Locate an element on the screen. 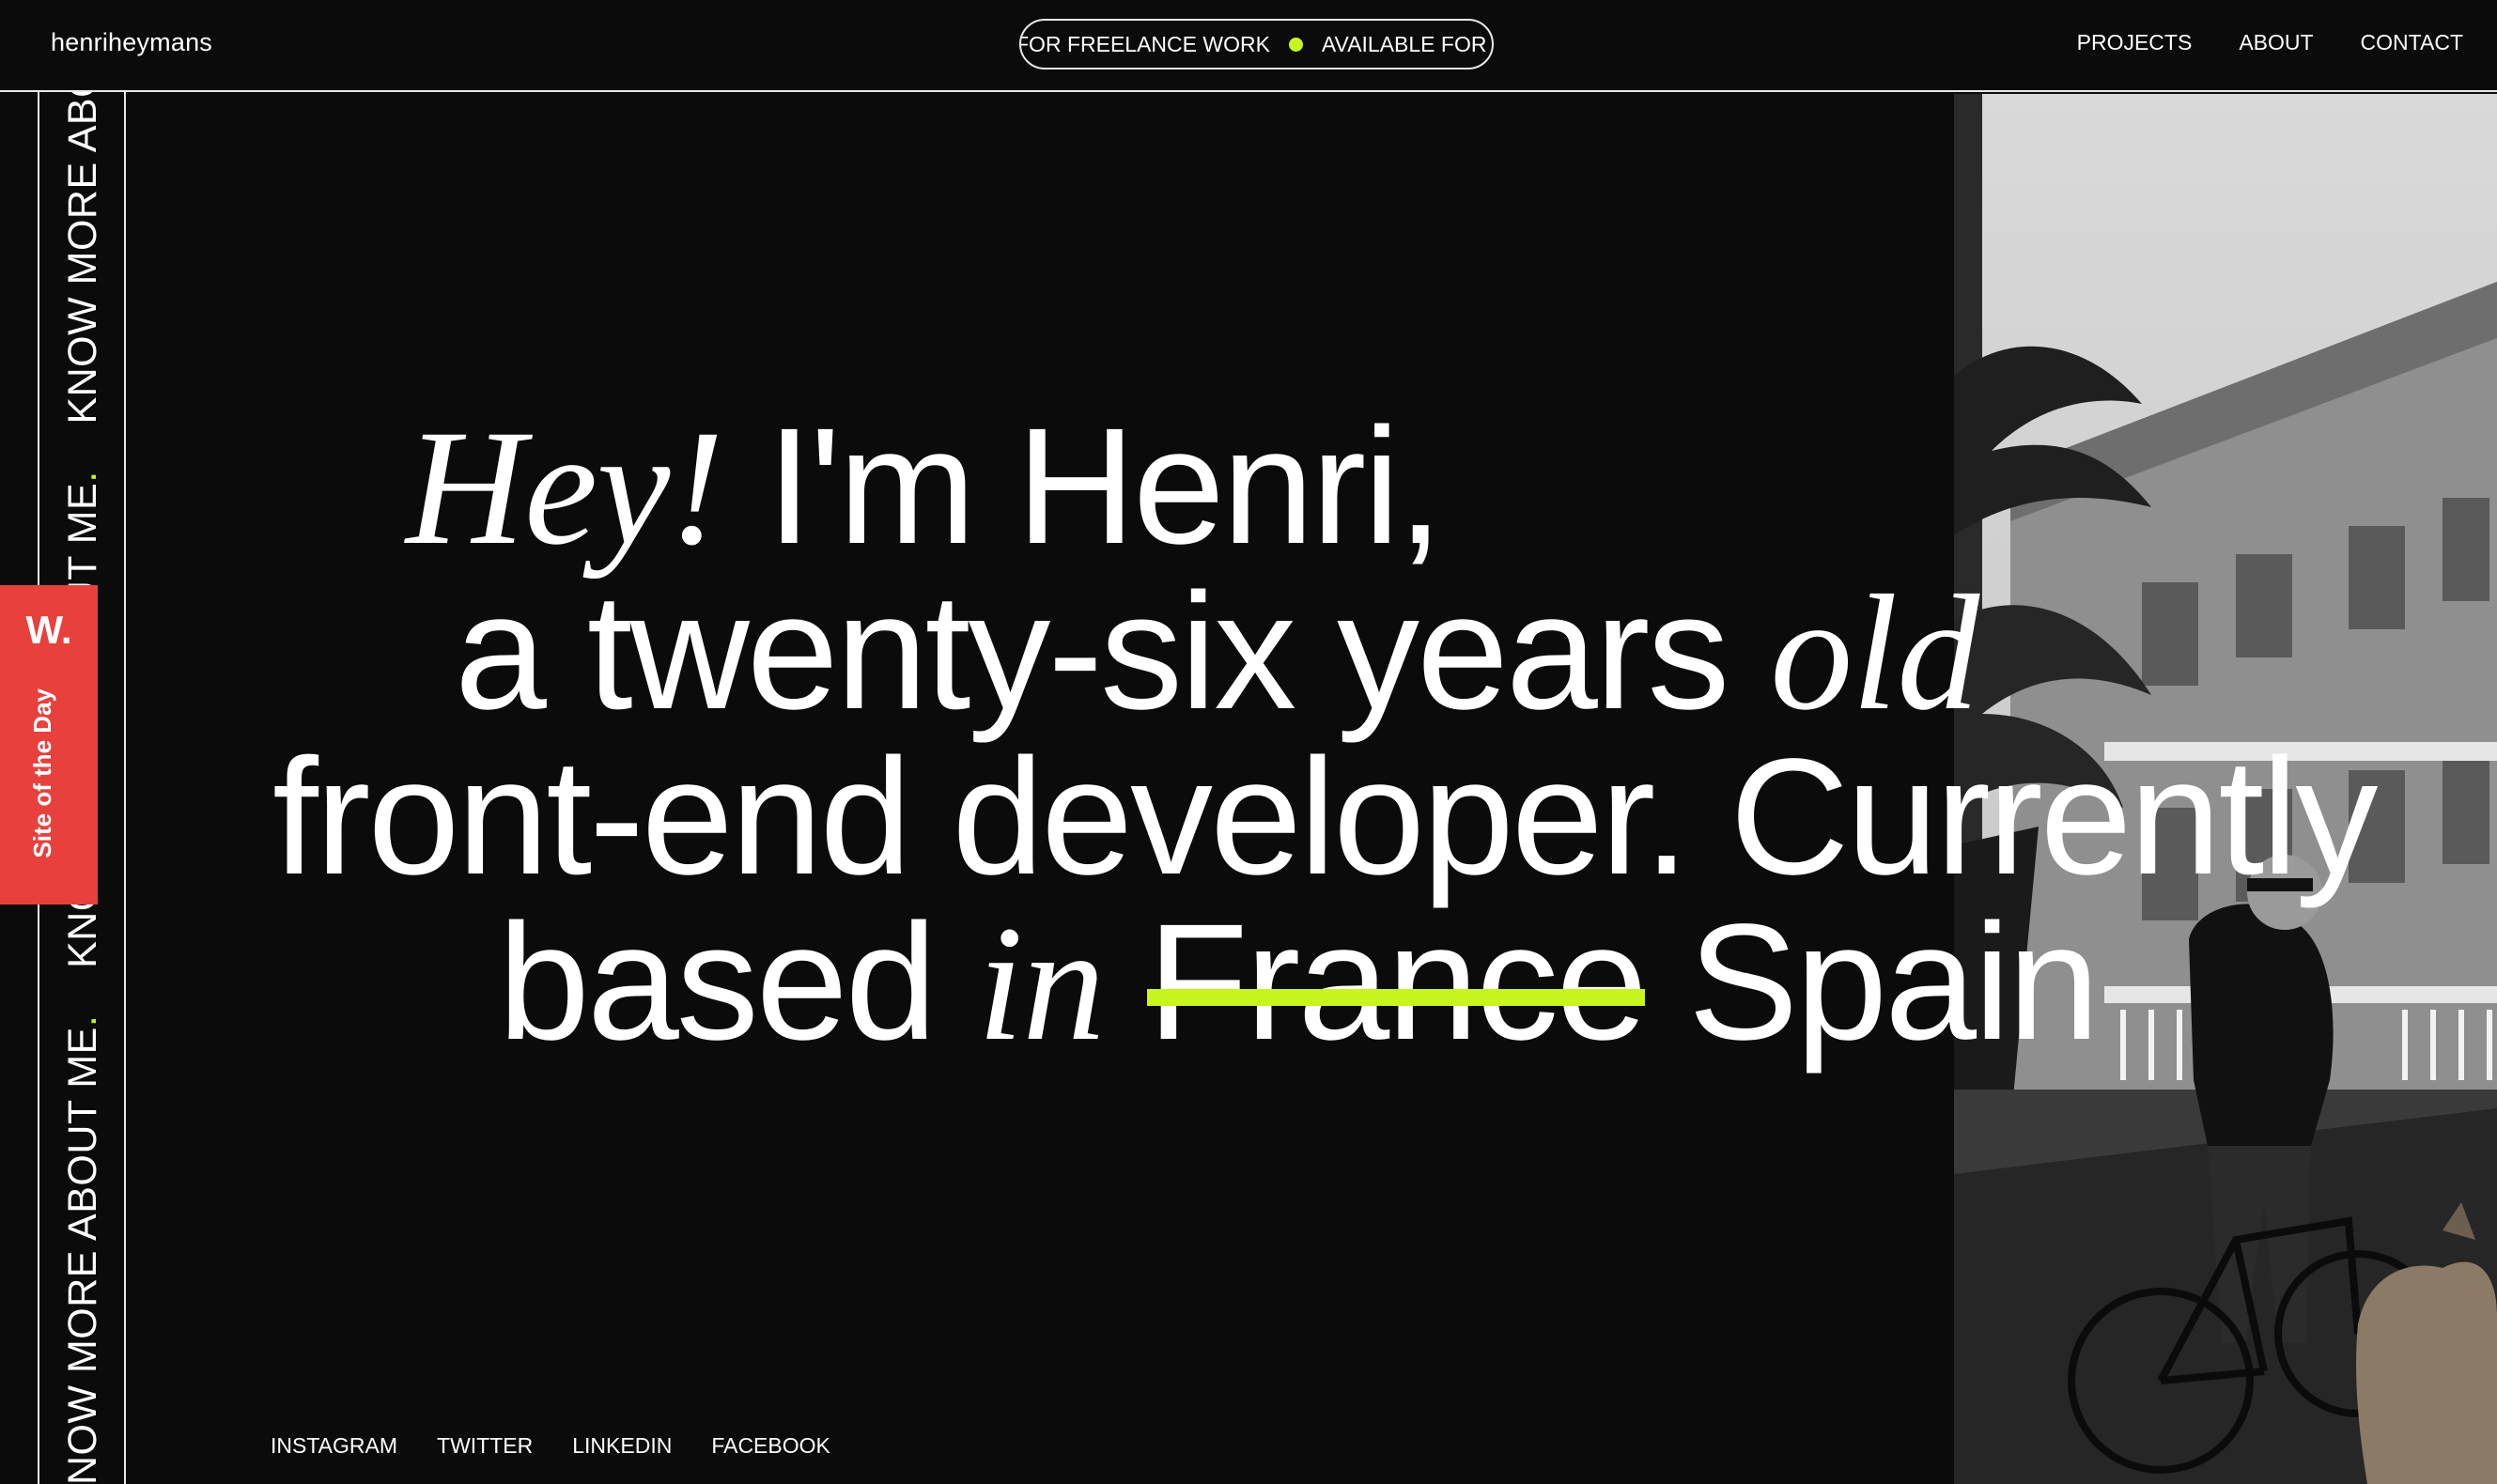  headline-italic: in is located at coordinates (1041, 984).